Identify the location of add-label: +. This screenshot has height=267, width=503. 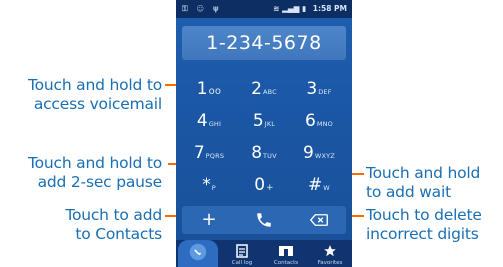
(209, 219).